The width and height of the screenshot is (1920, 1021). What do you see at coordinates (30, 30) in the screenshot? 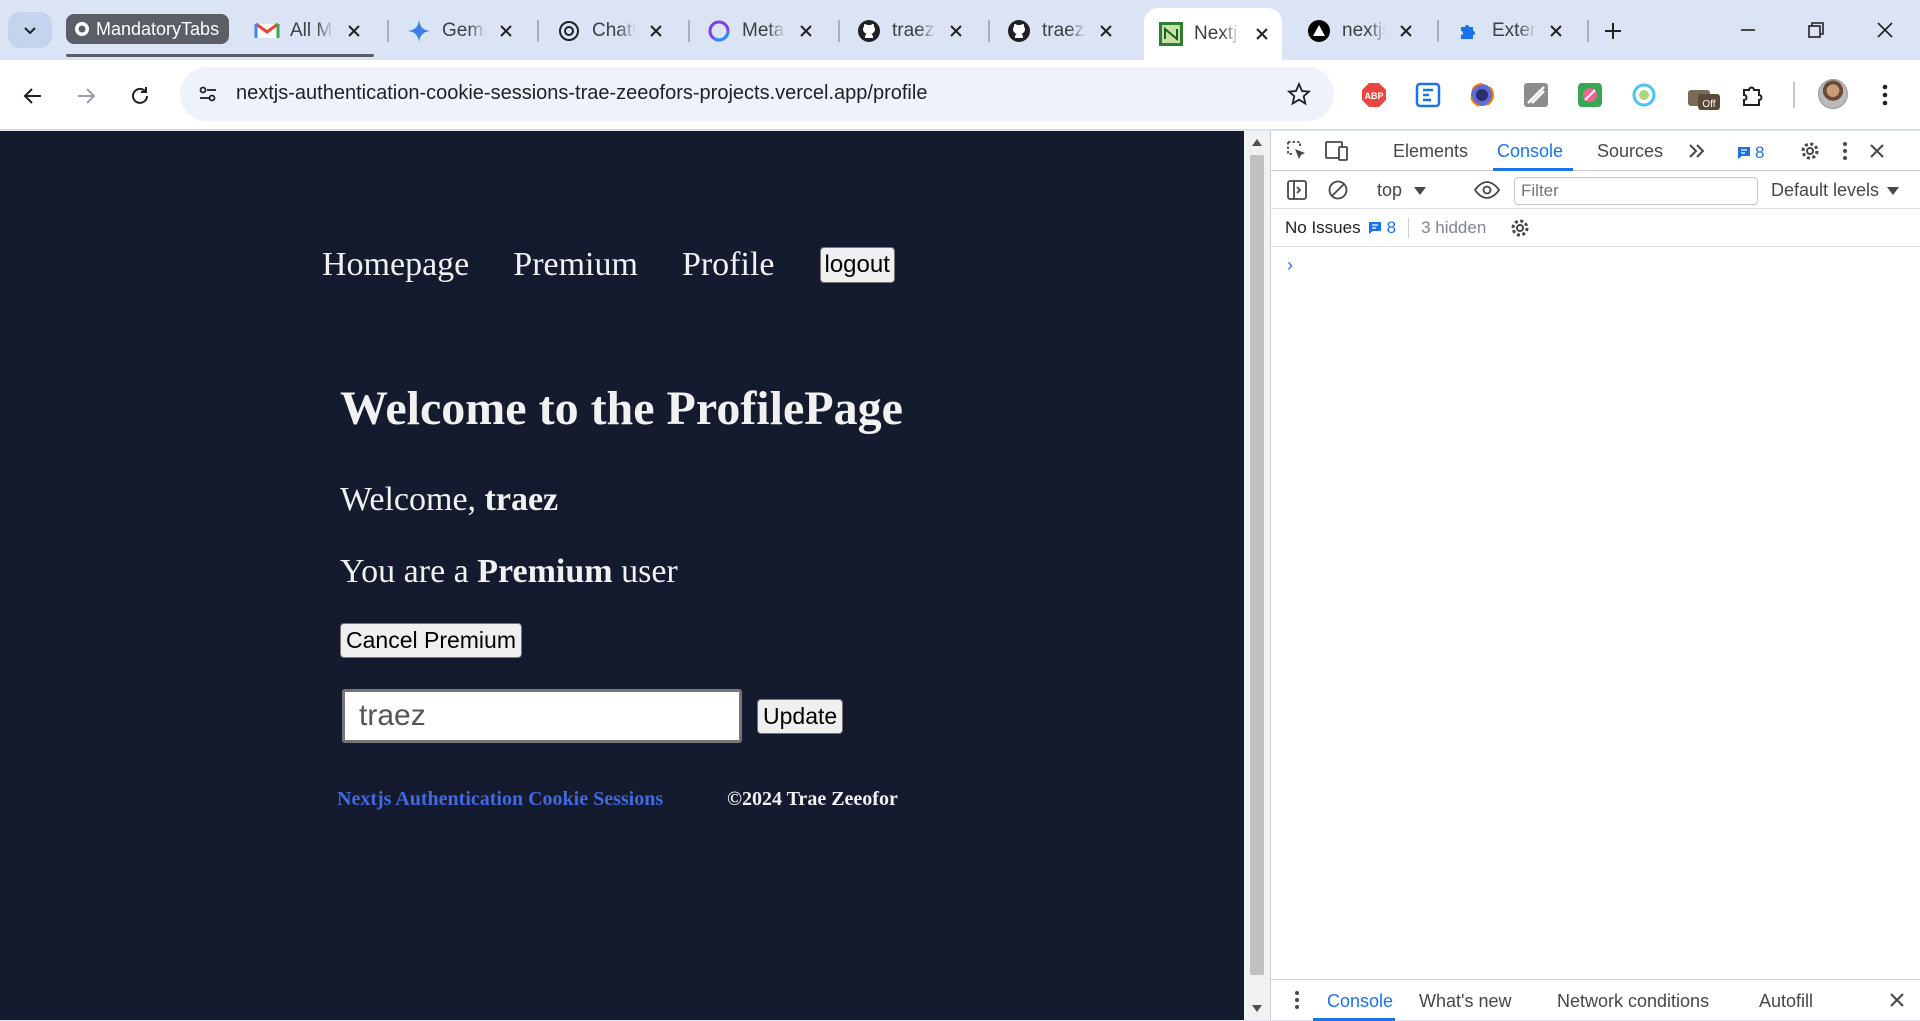
I see `tab-search-button` at bounding box center [30, 30].